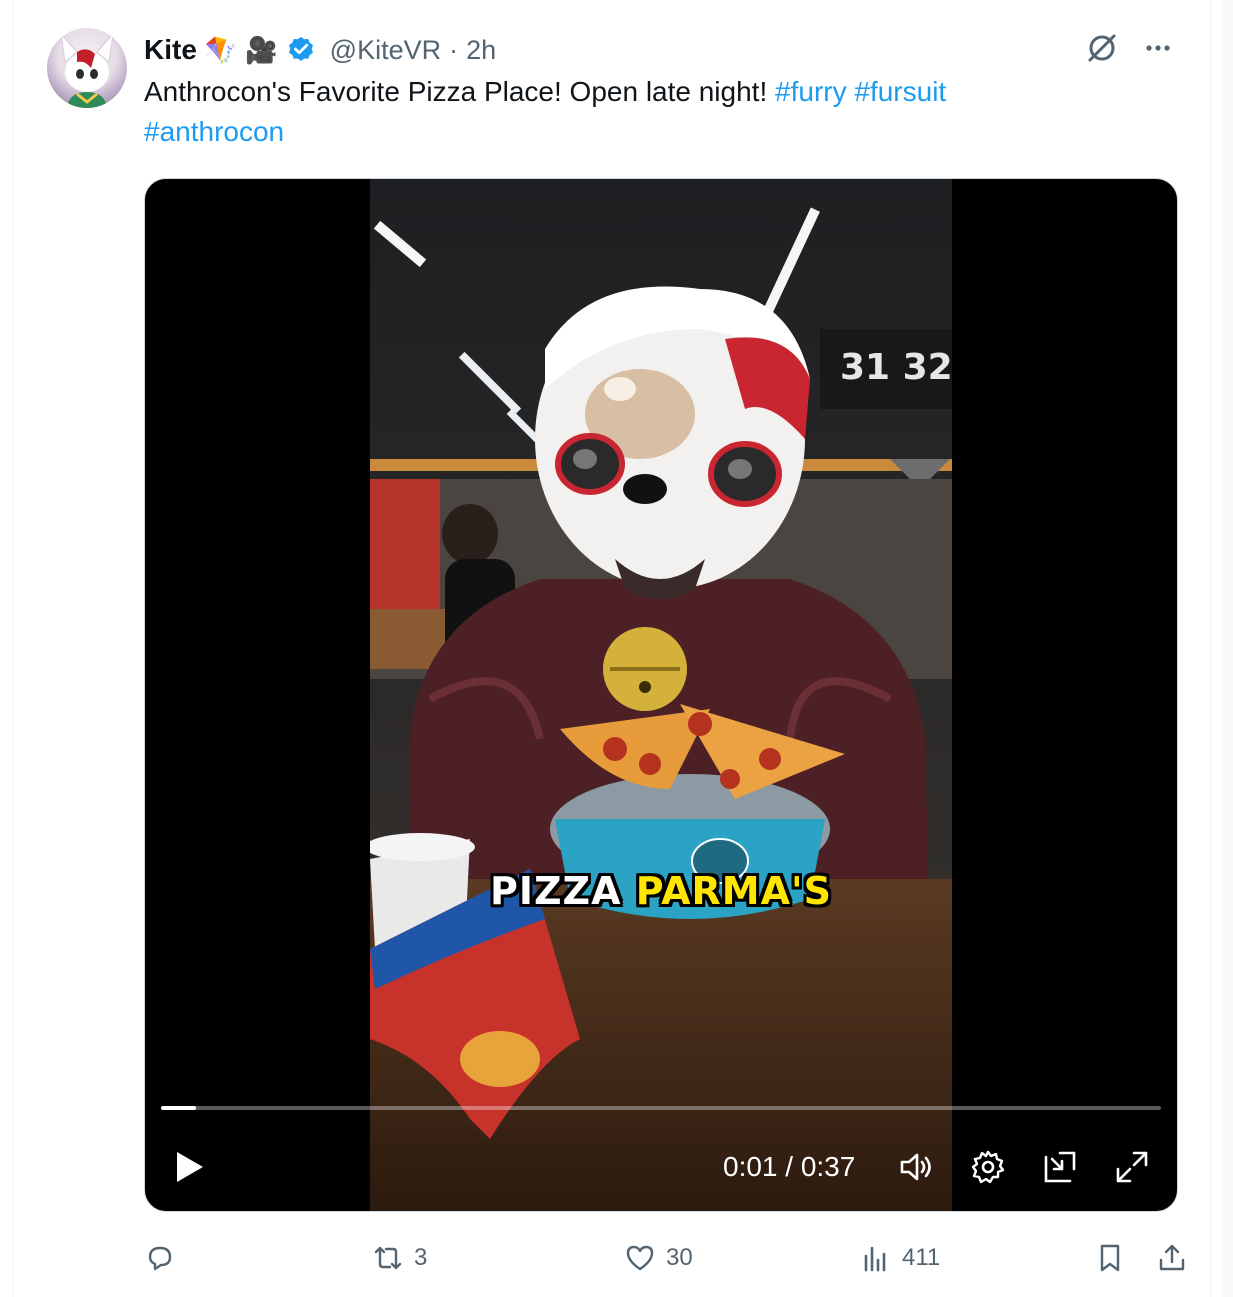 The image size is (1233, 1297). What do you see at coordinates (1132, 1167) in the screenshot?
I see `fullscreen-icon` at bounding box center [1132, 1167].